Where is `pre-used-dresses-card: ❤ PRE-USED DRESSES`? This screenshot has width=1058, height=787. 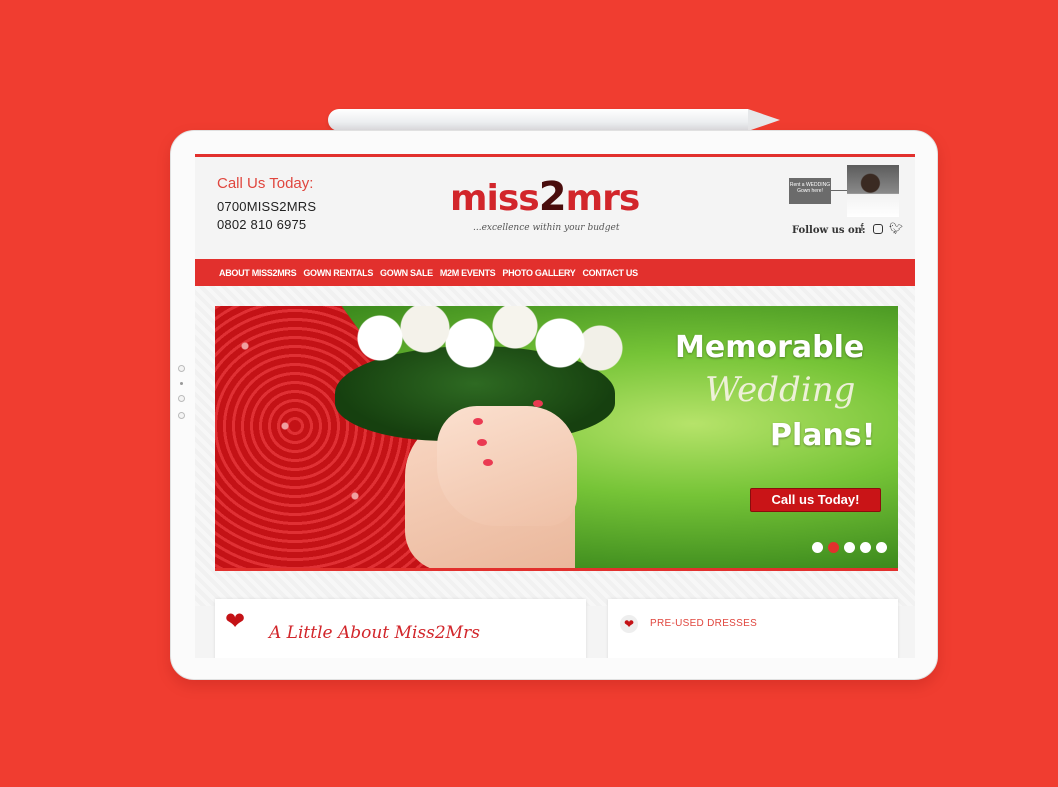
pre-used-dresses-card: ❤ PRE-USED DRESSES is located at coordinates (753, 628).